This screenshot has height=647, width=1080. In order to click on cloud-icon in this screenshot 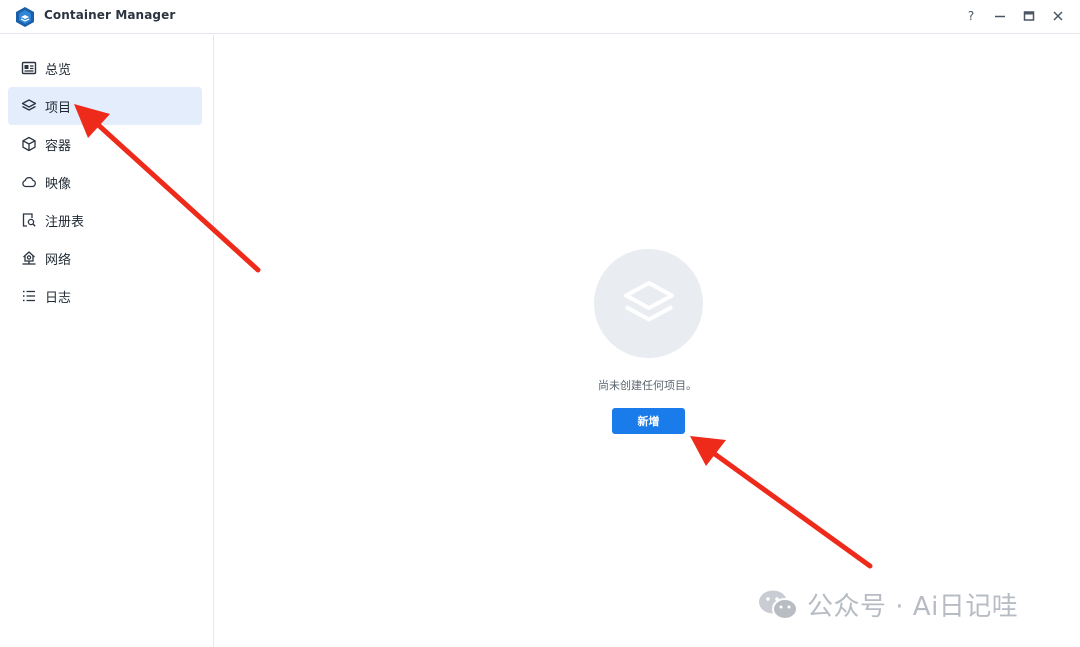, I will do `click(29, 182)`.